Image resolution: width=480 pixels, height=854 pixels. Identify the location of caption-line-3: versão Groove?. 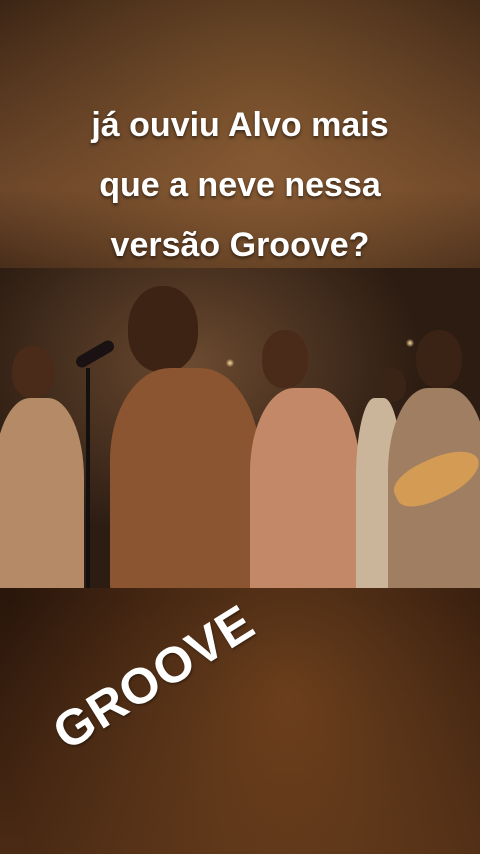
(240, 245).